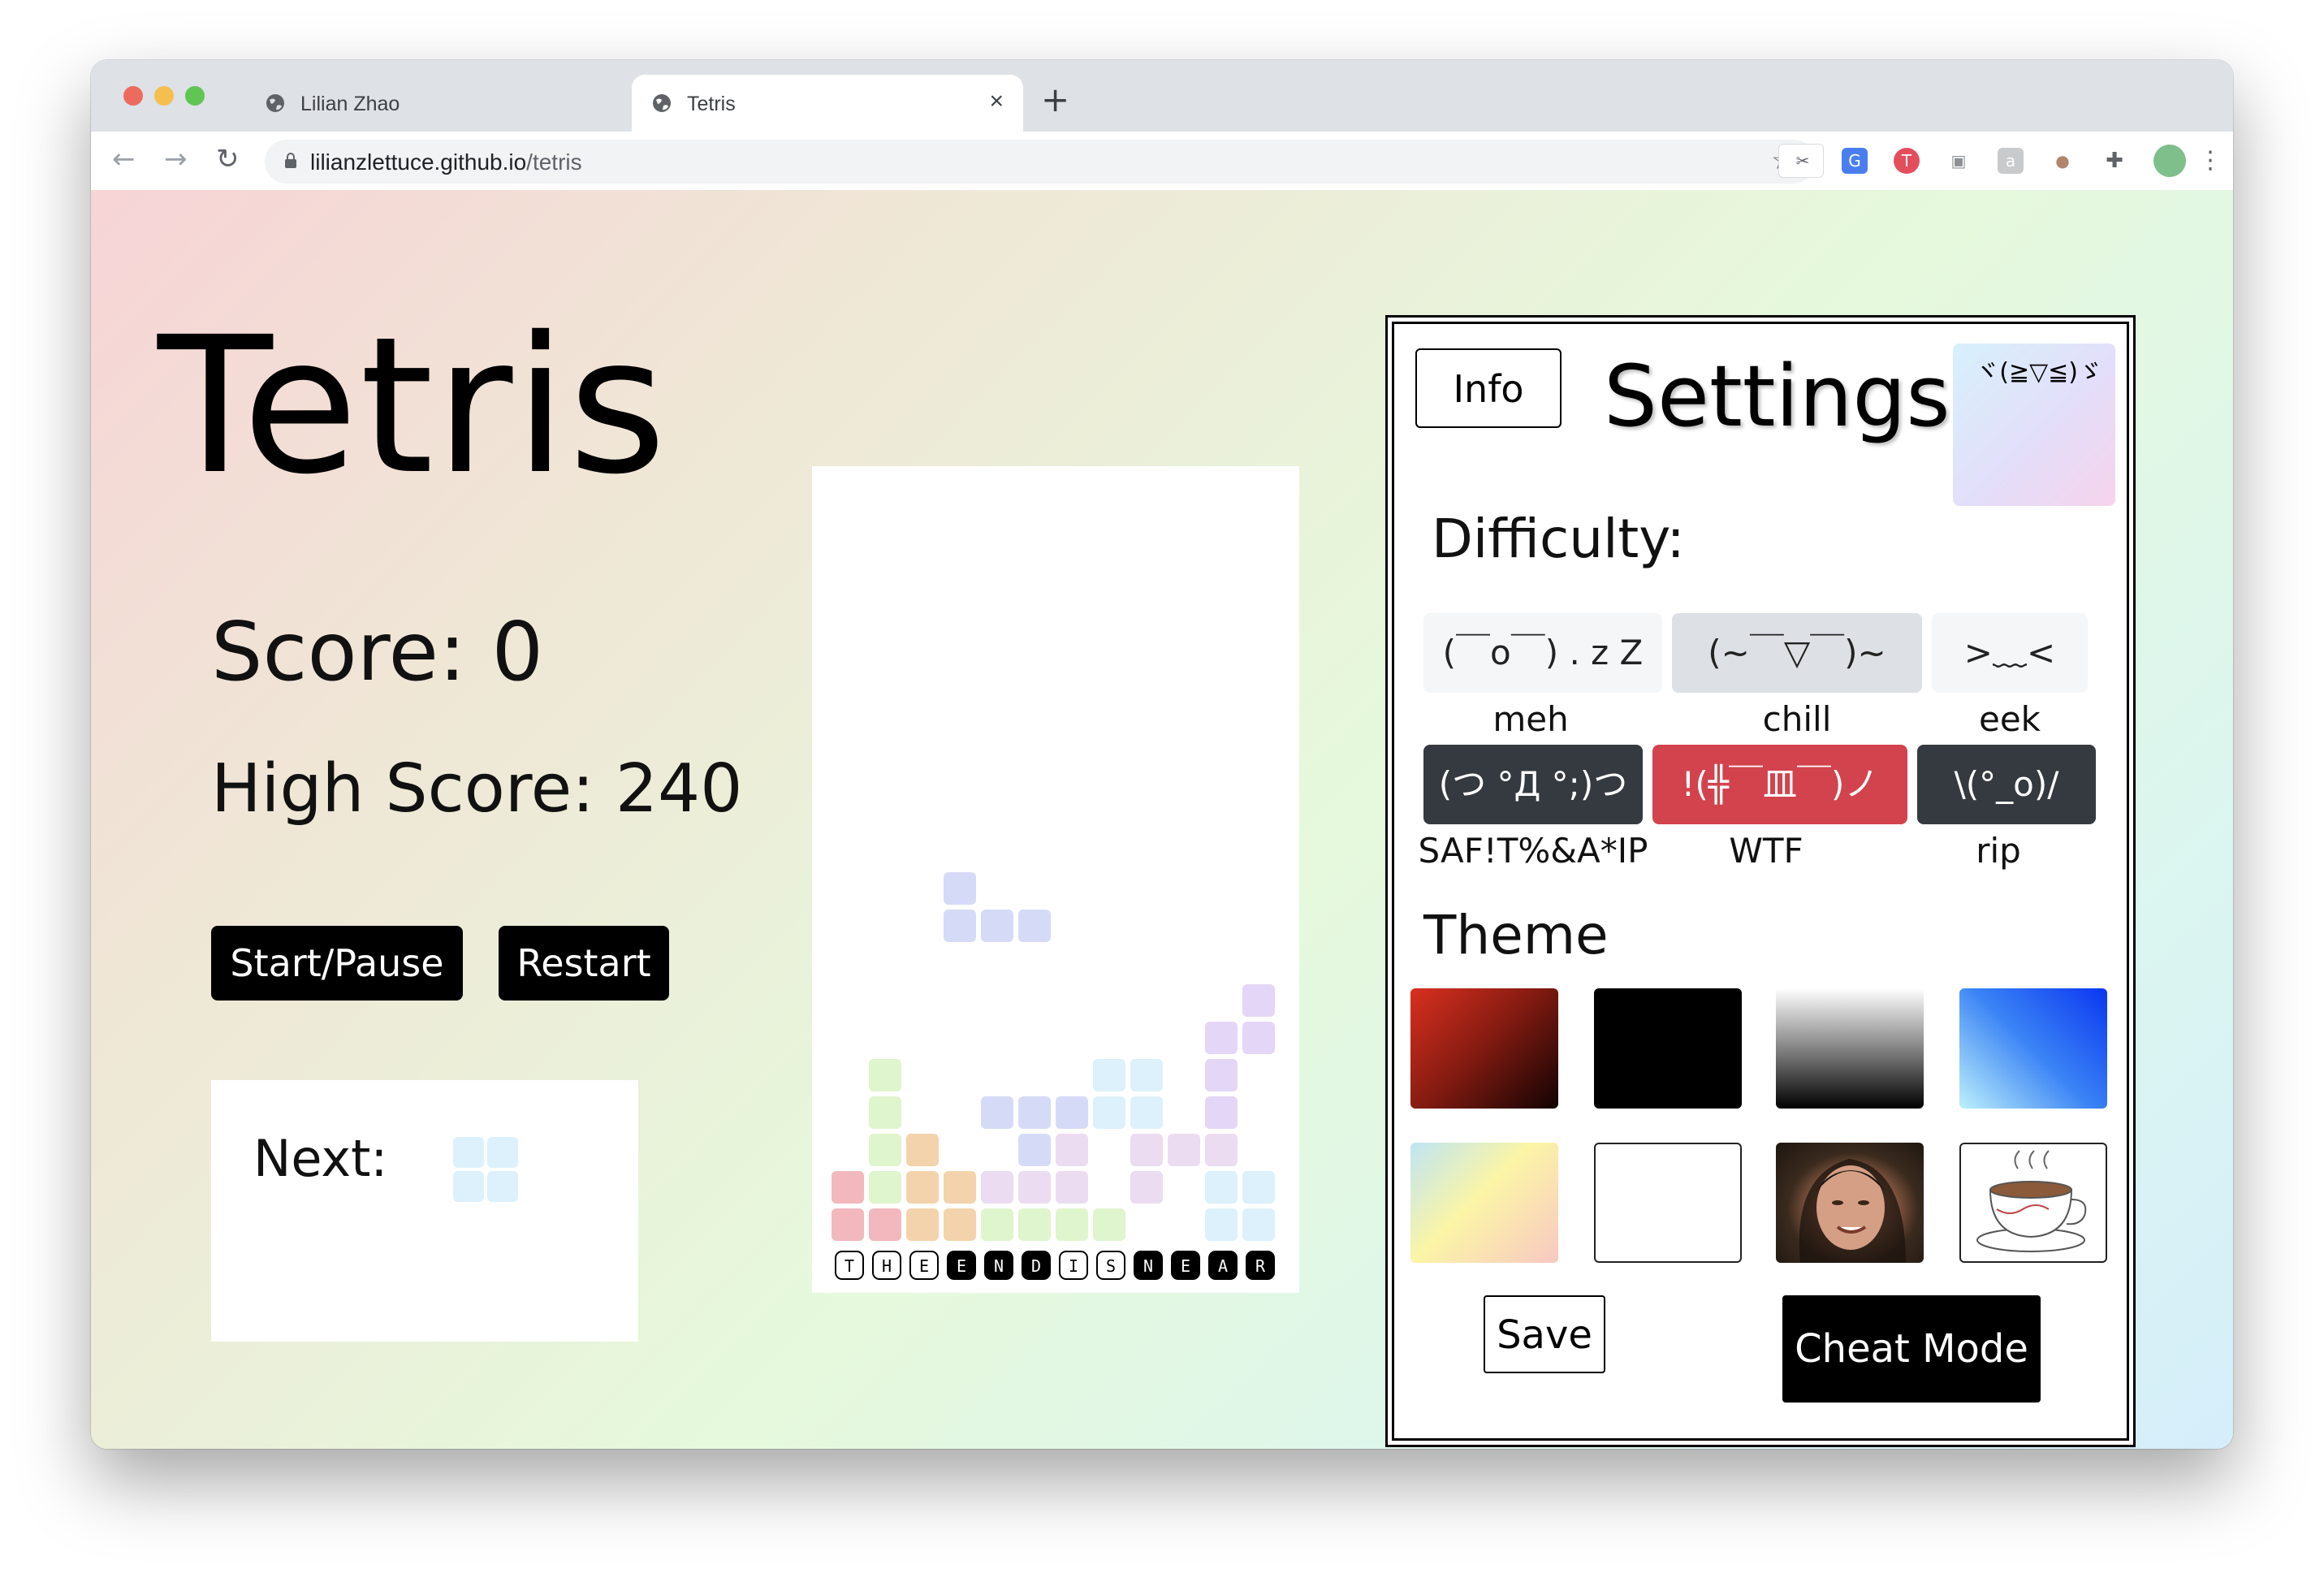 The height and width of the screenshot is (1569, 2324). Describe the element at coordinates (2034, 425) in the screenshot. I see `emoticon-box: ヾ(≧▽≦)ゞ` at that location.